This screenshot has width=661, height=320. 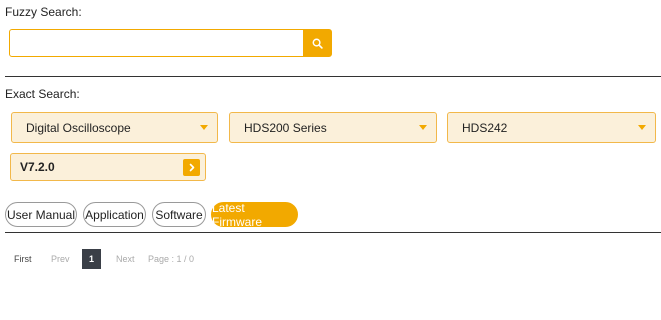 What do you see at coordinates (333, 127) in the screenshot?
I see `product-series-select: HDS200 Series` at bounding box center [333, 127].